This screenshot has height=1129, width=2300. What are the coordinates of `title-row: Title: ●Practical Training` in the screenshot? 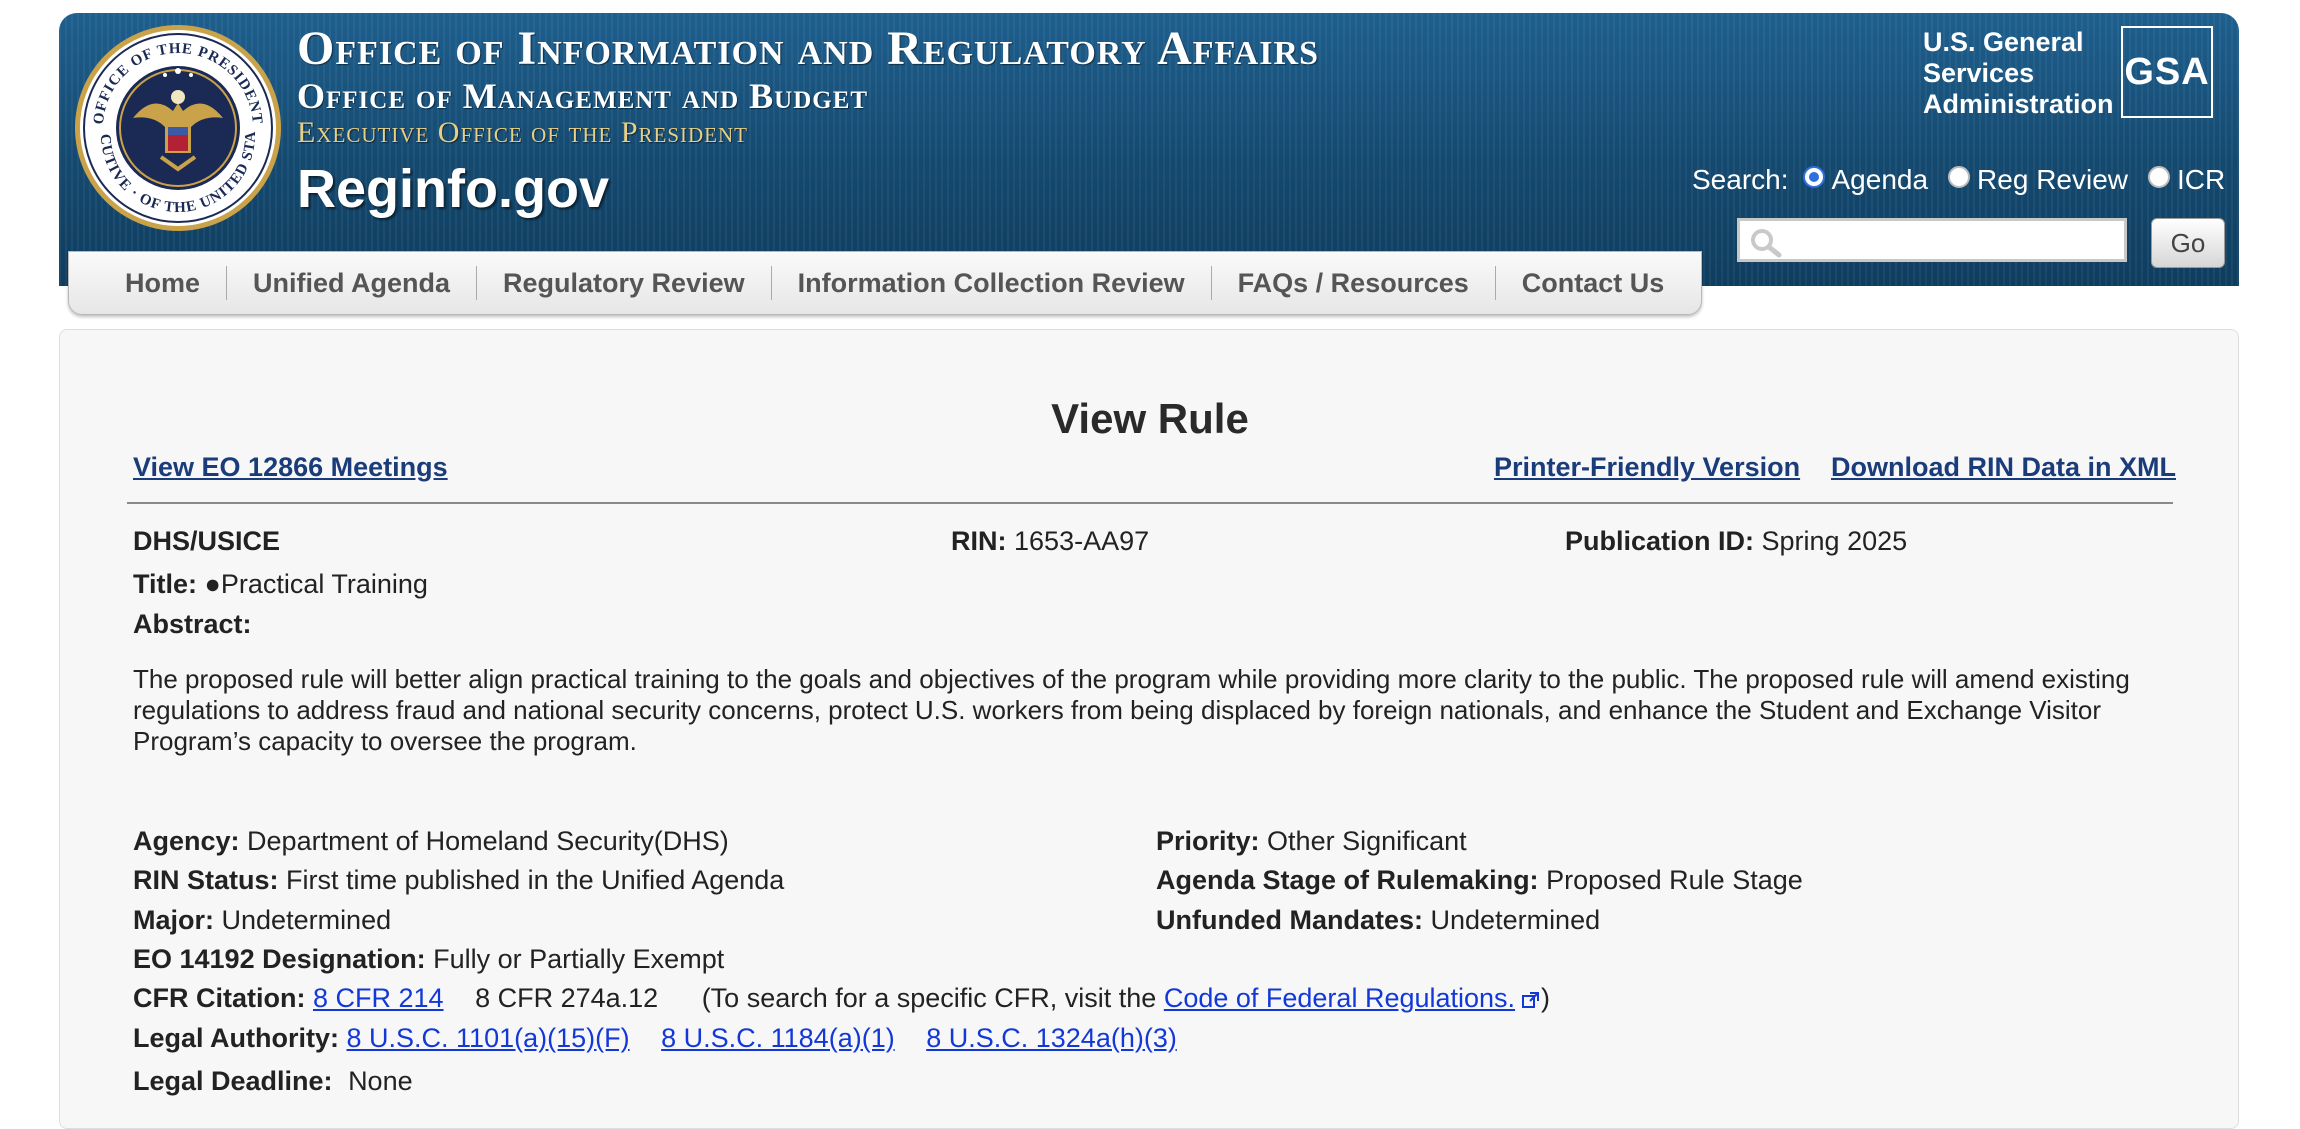 It's located at (280, 584).